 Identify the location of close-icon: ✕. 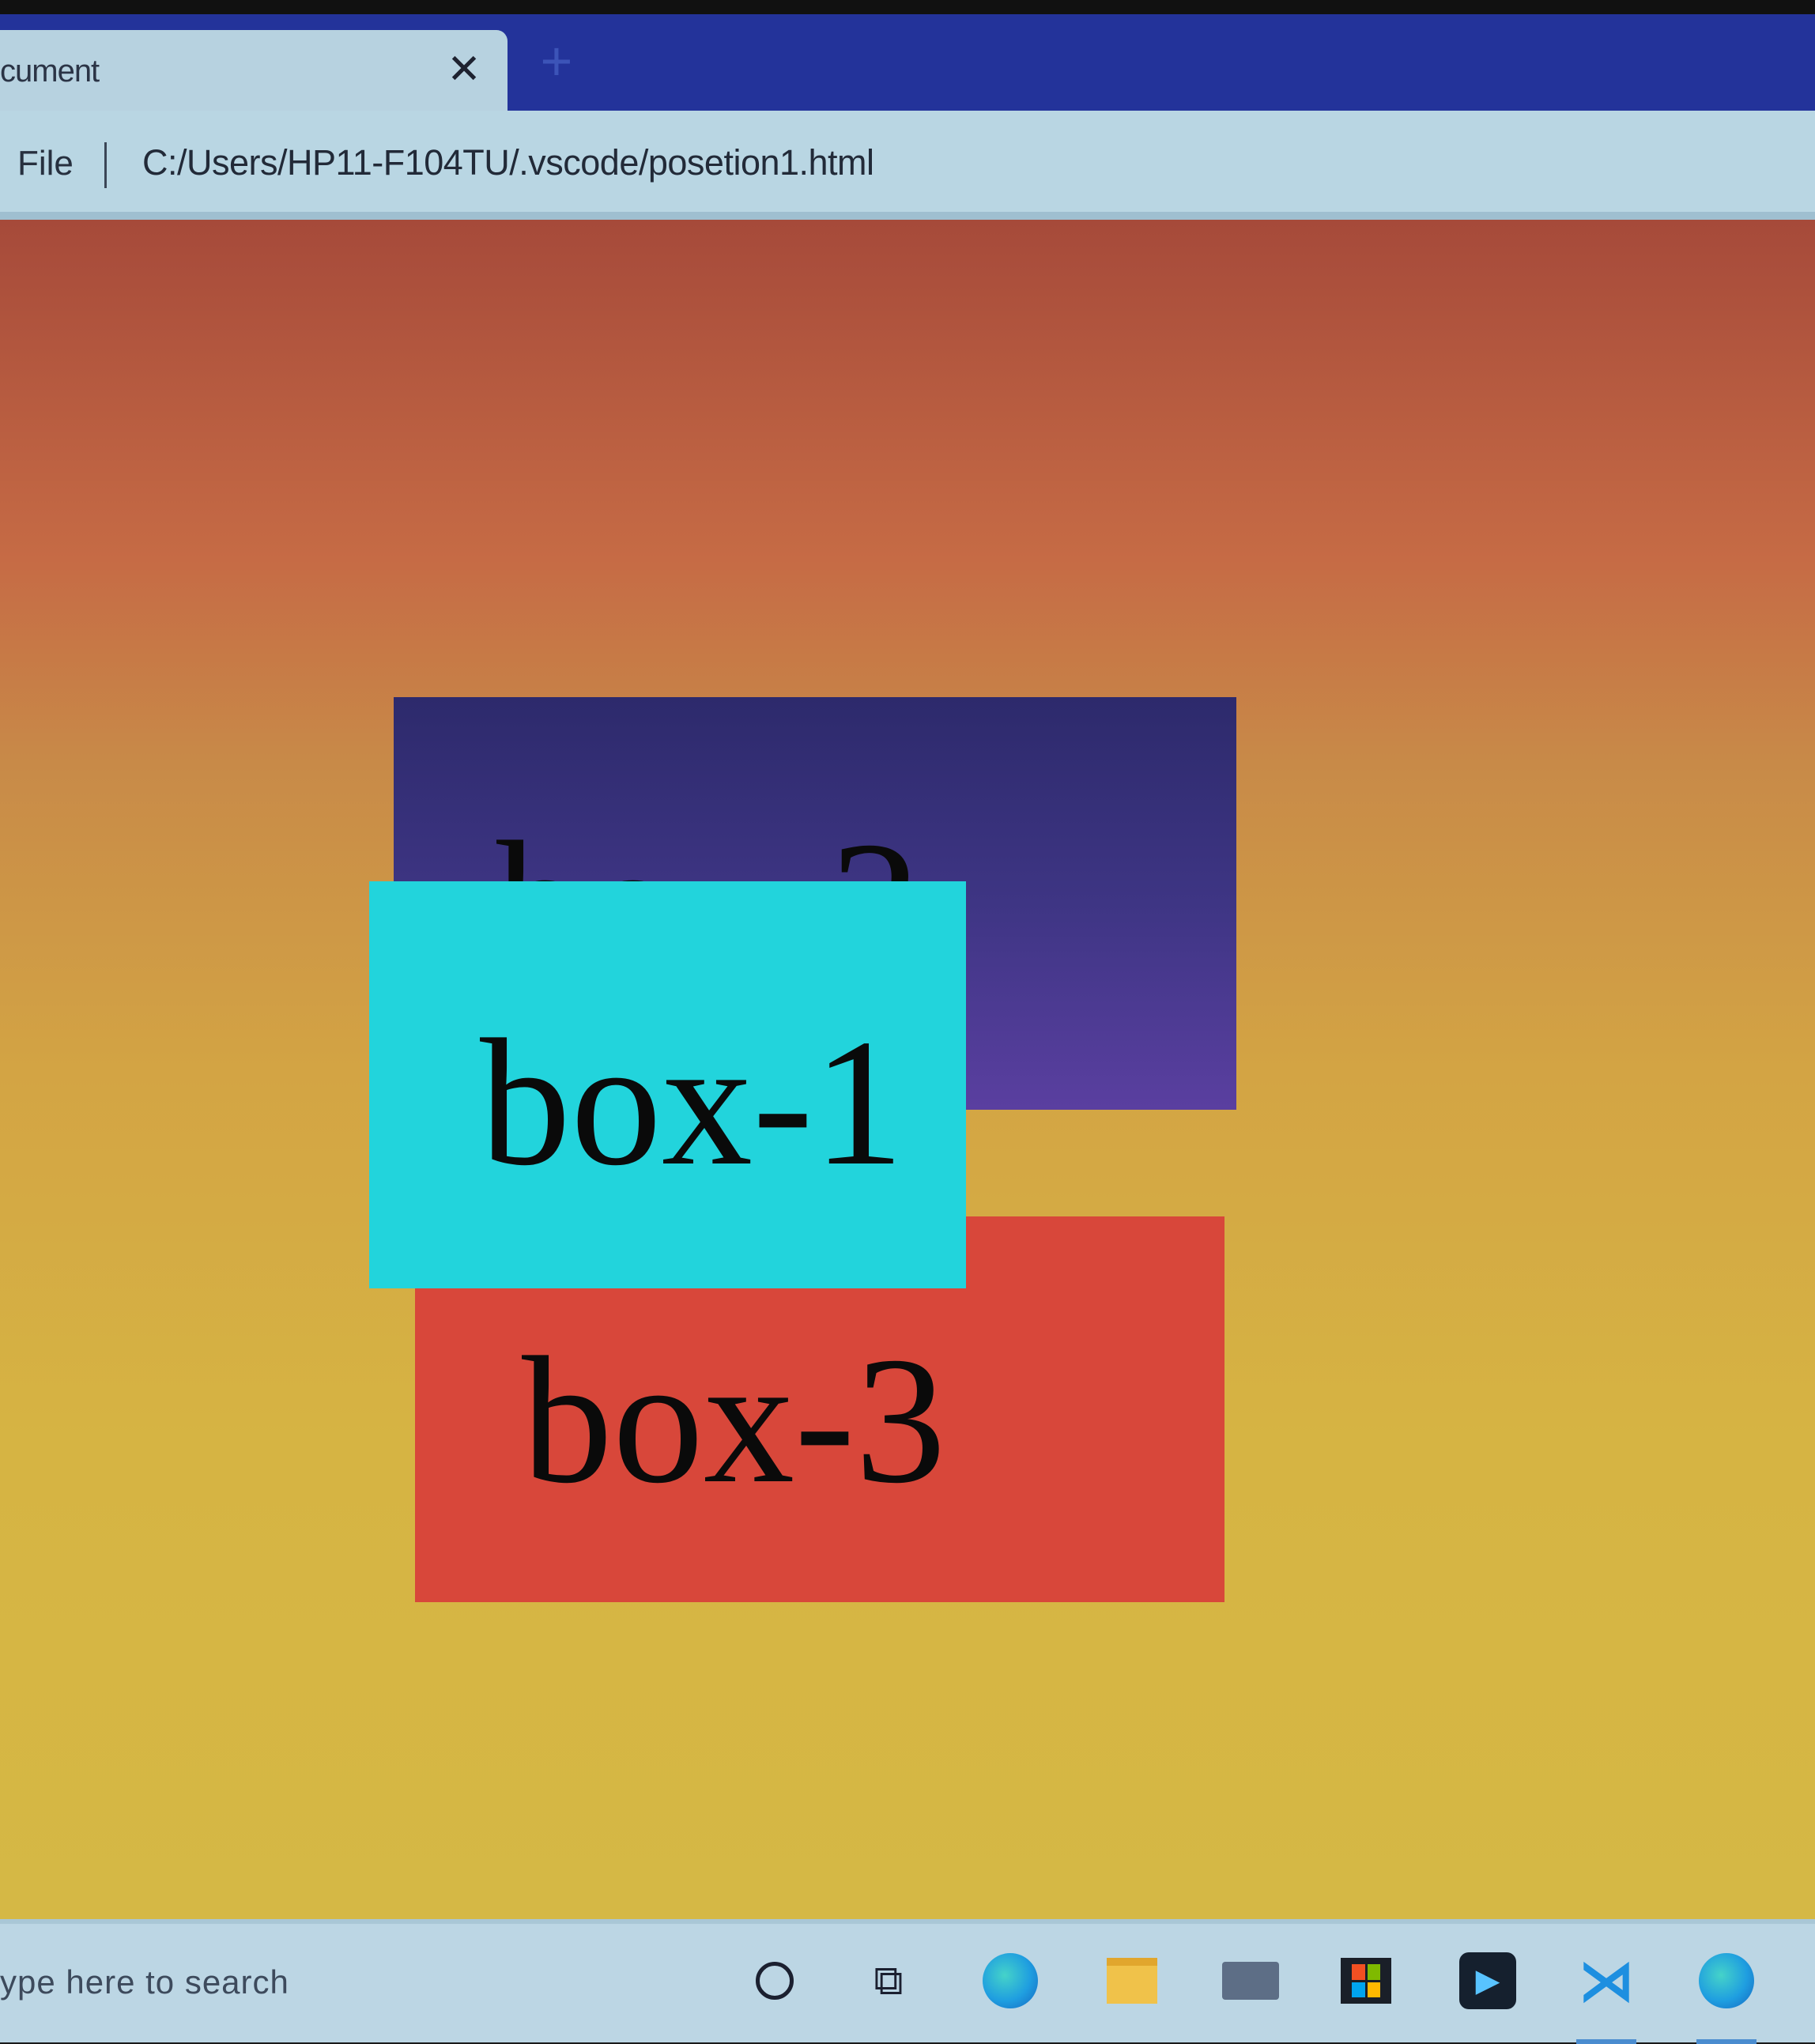
(464, 69).